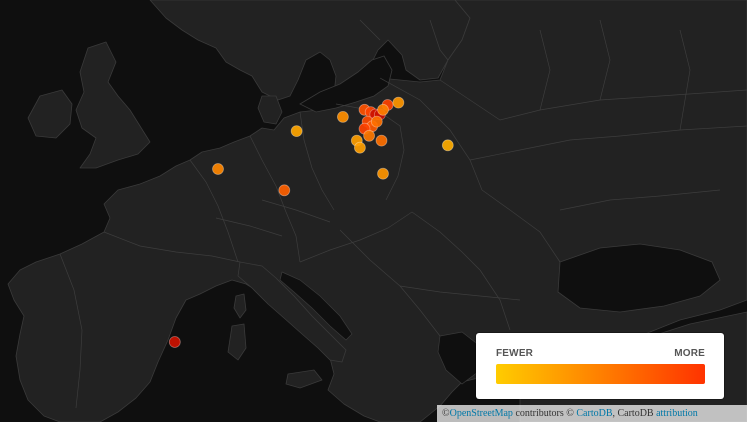 The width and height of the screenshot is (747, 422). Describe the element at coordinates (633, 413) in the screenshot. I see `attribution-cartodb-text: , CartoDB` at that location.